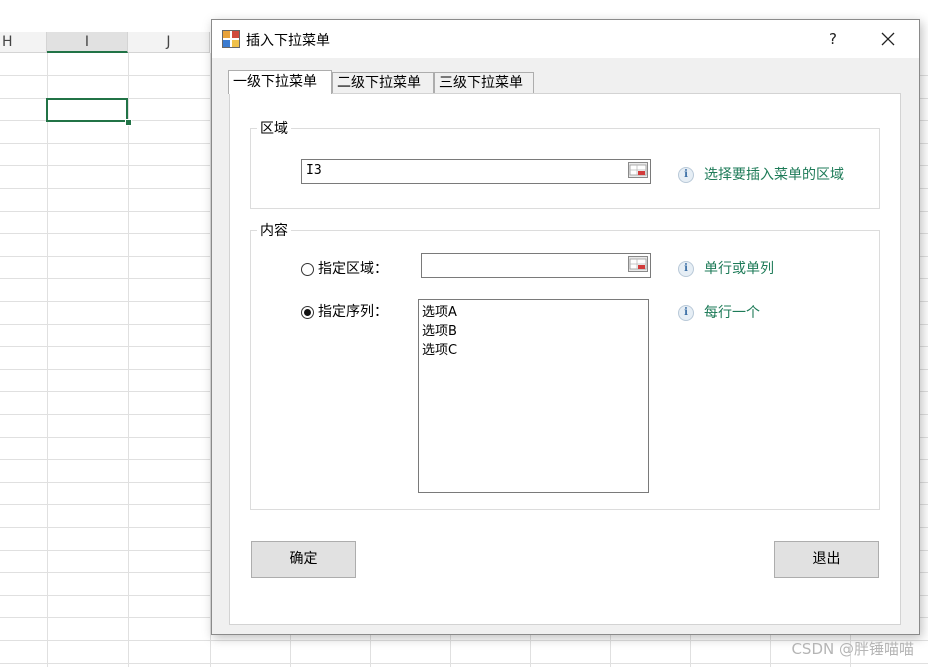 The width and height of the screenshot is (928, 667). I want to click on list-item: 选项B, so click(439, 331).